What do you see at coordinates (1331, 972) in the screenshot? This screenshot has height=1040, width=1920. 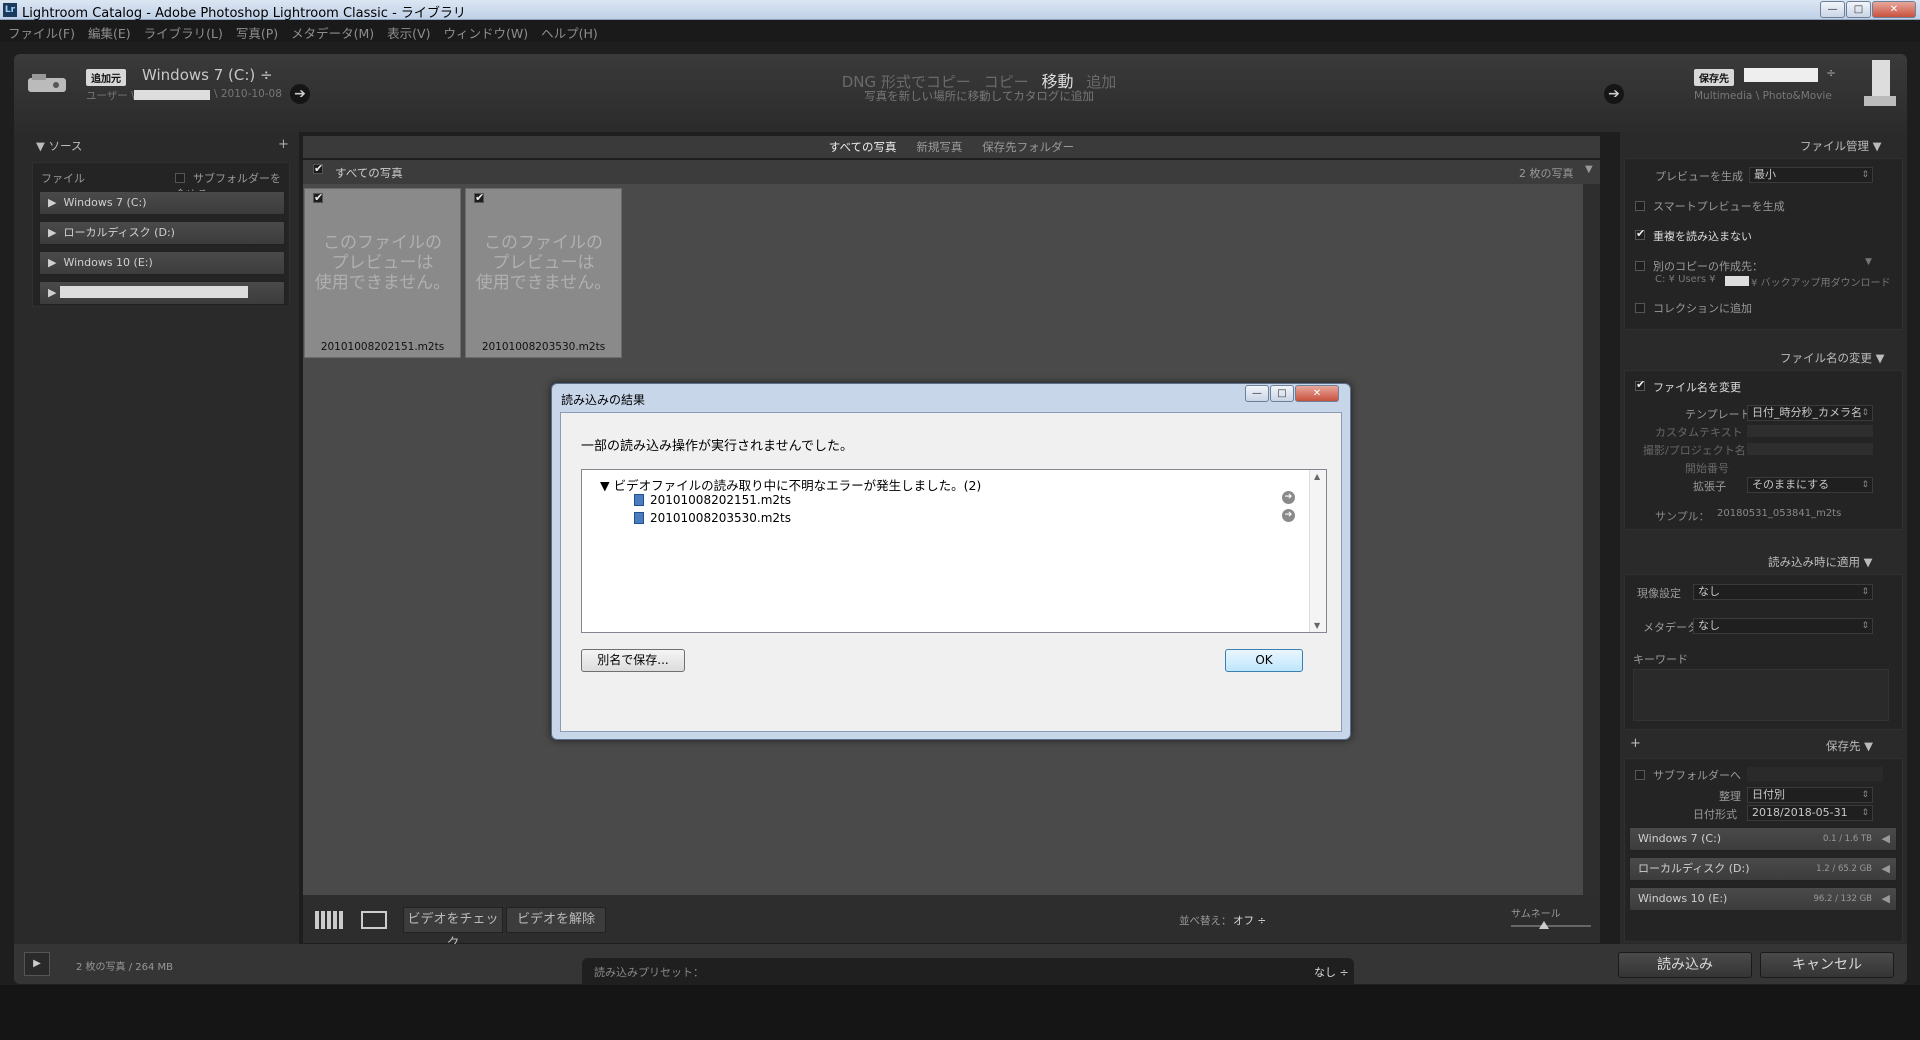 I see `import-preset-dropdown: なし ÷` at bounding box center [1331, 972].